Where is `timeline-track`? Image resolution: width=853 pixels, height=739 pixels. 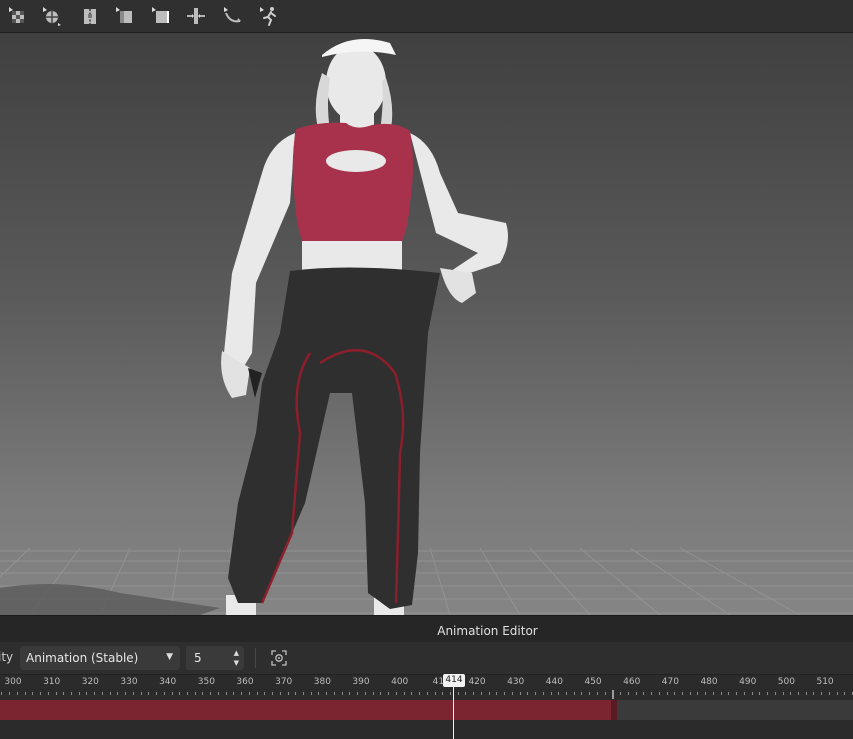 timeline-track is located at coordinates (426, 719).